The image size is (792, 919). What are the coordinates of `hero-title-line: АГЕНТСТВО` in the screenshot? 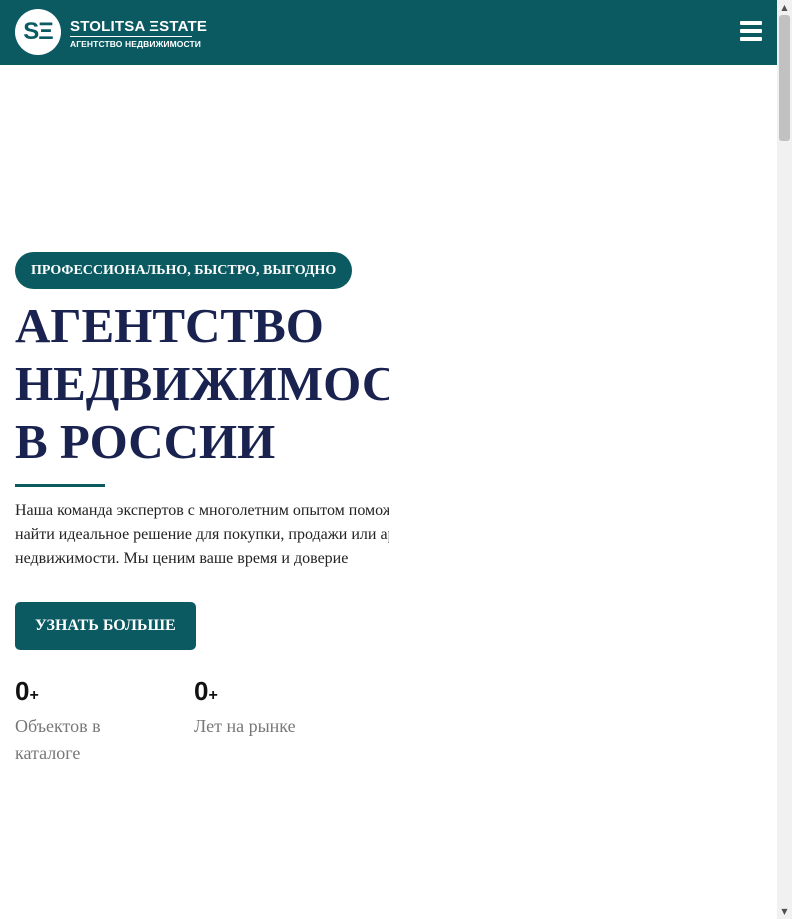 It's located at (169, 325).